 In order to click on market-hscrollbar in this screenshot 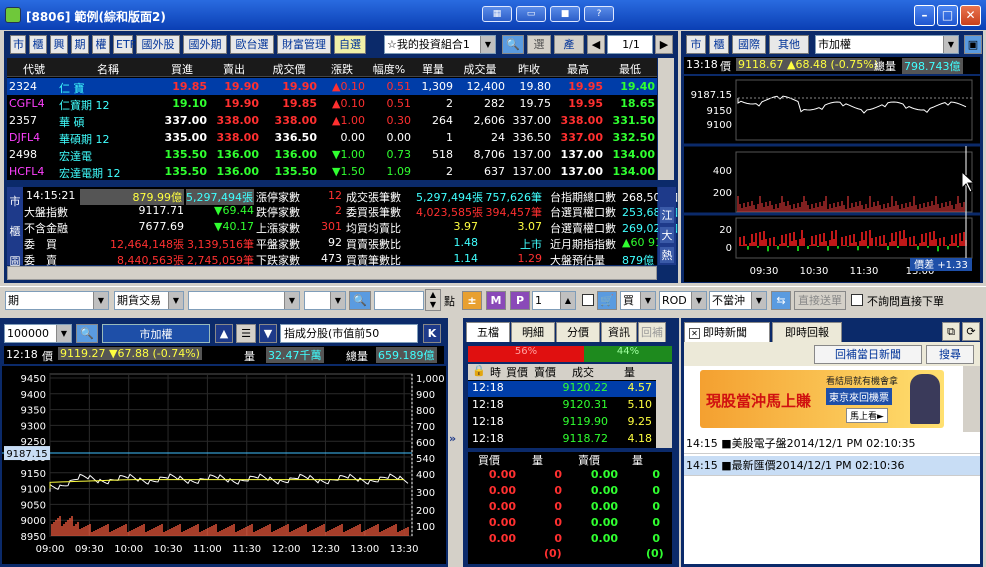, I will do `click(332, 273)`.